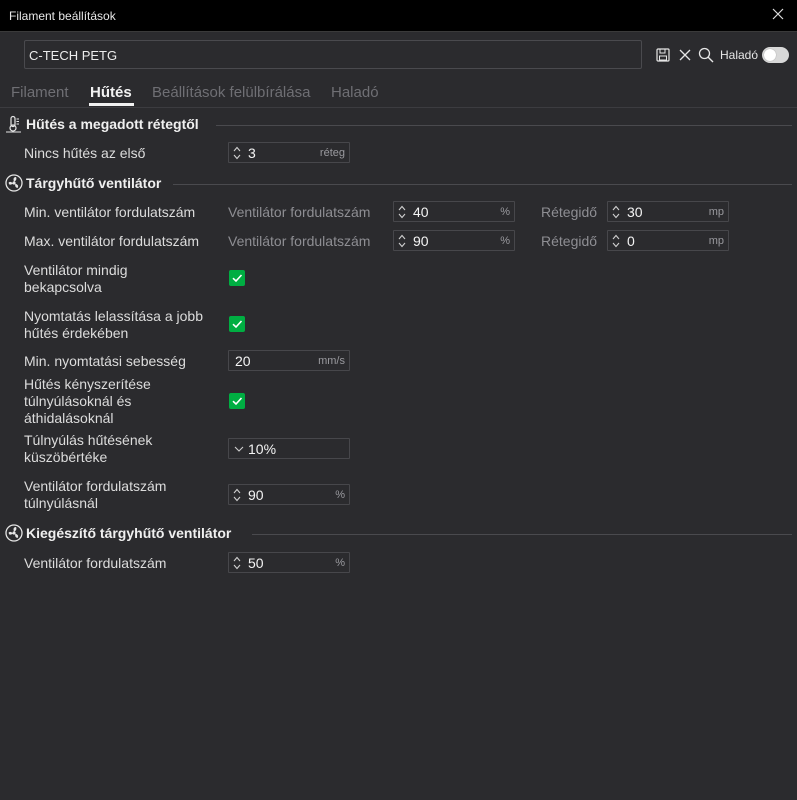 This screenshot has width=797, height=800. I want to click on field-unit: réteg, so click(332, 153).